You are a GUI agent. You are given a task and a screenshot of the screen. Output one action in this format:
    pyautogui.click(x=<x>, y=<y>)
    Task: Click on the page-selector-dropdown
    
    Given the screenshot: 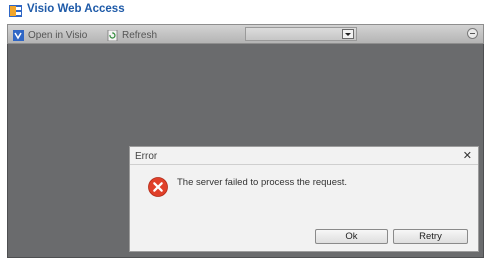 What is the action you would take?
    pyautogui.click(x=301, y=34)
    